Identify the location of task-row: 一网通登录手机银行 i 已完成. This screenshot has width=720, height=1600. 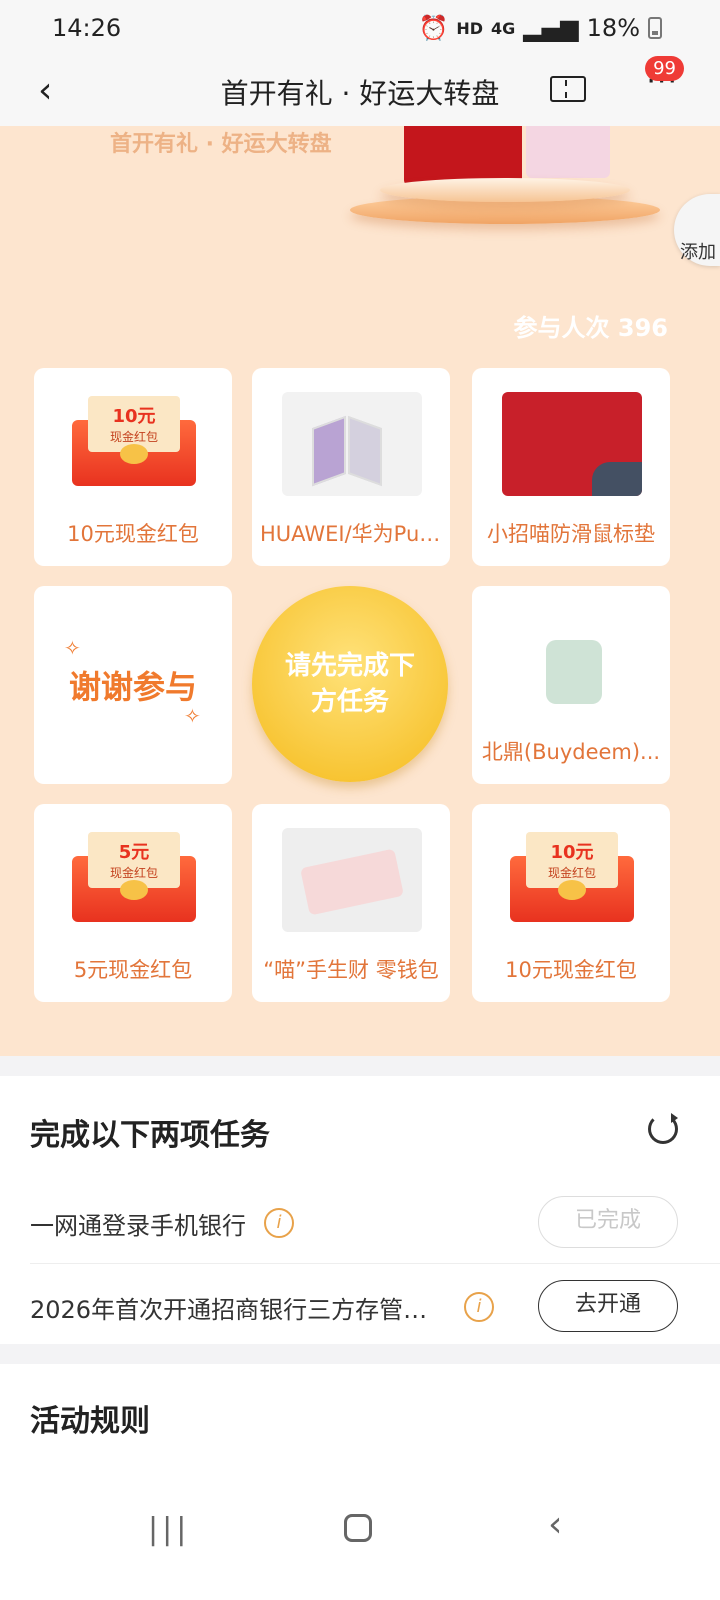
(360, 1222).